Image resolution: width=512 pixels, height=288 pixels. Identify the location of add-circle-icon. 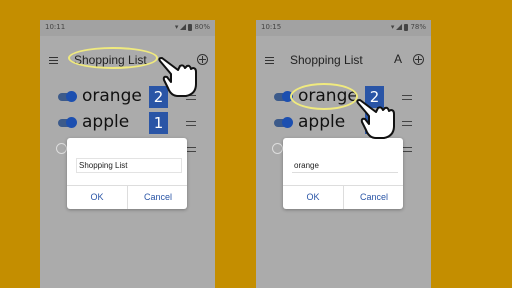
(418, 59).